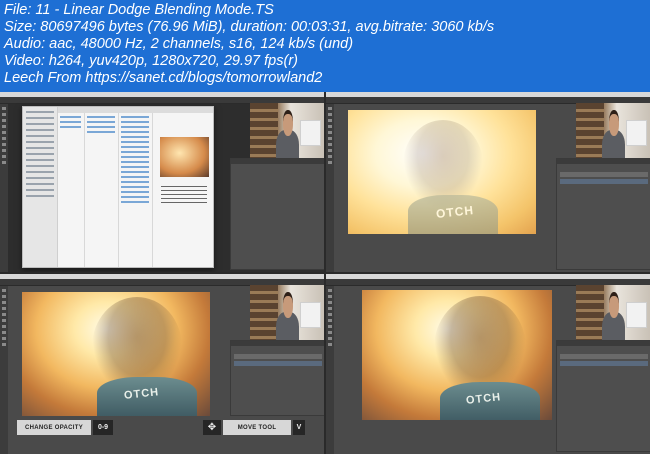  I want to click on file-preview, so click(184, 157).